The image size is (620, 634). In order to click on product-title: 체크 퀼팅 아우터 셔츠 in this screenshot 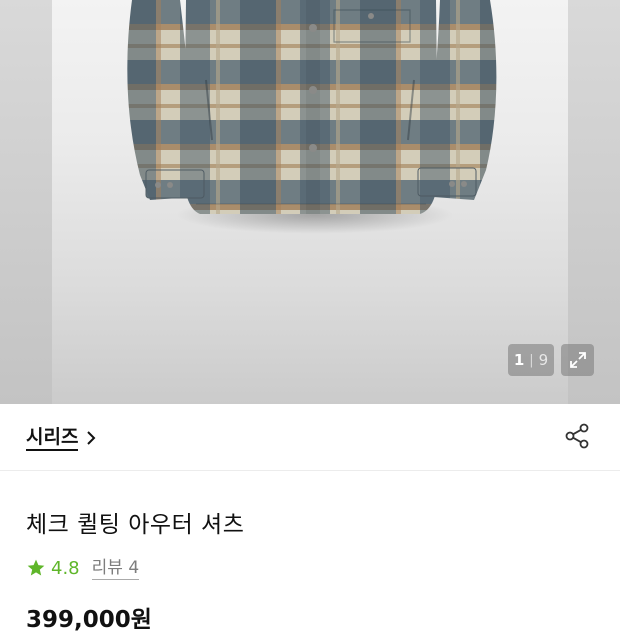, I will do `click(135, 525)`.